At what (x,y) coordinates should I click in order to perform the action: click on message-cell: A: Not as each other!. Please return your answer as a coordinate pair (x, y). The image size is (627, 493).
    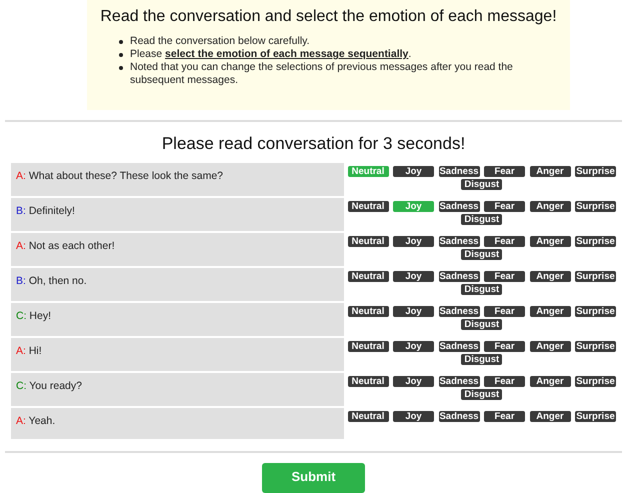
    Looking at the image, I should click on (177, 249).